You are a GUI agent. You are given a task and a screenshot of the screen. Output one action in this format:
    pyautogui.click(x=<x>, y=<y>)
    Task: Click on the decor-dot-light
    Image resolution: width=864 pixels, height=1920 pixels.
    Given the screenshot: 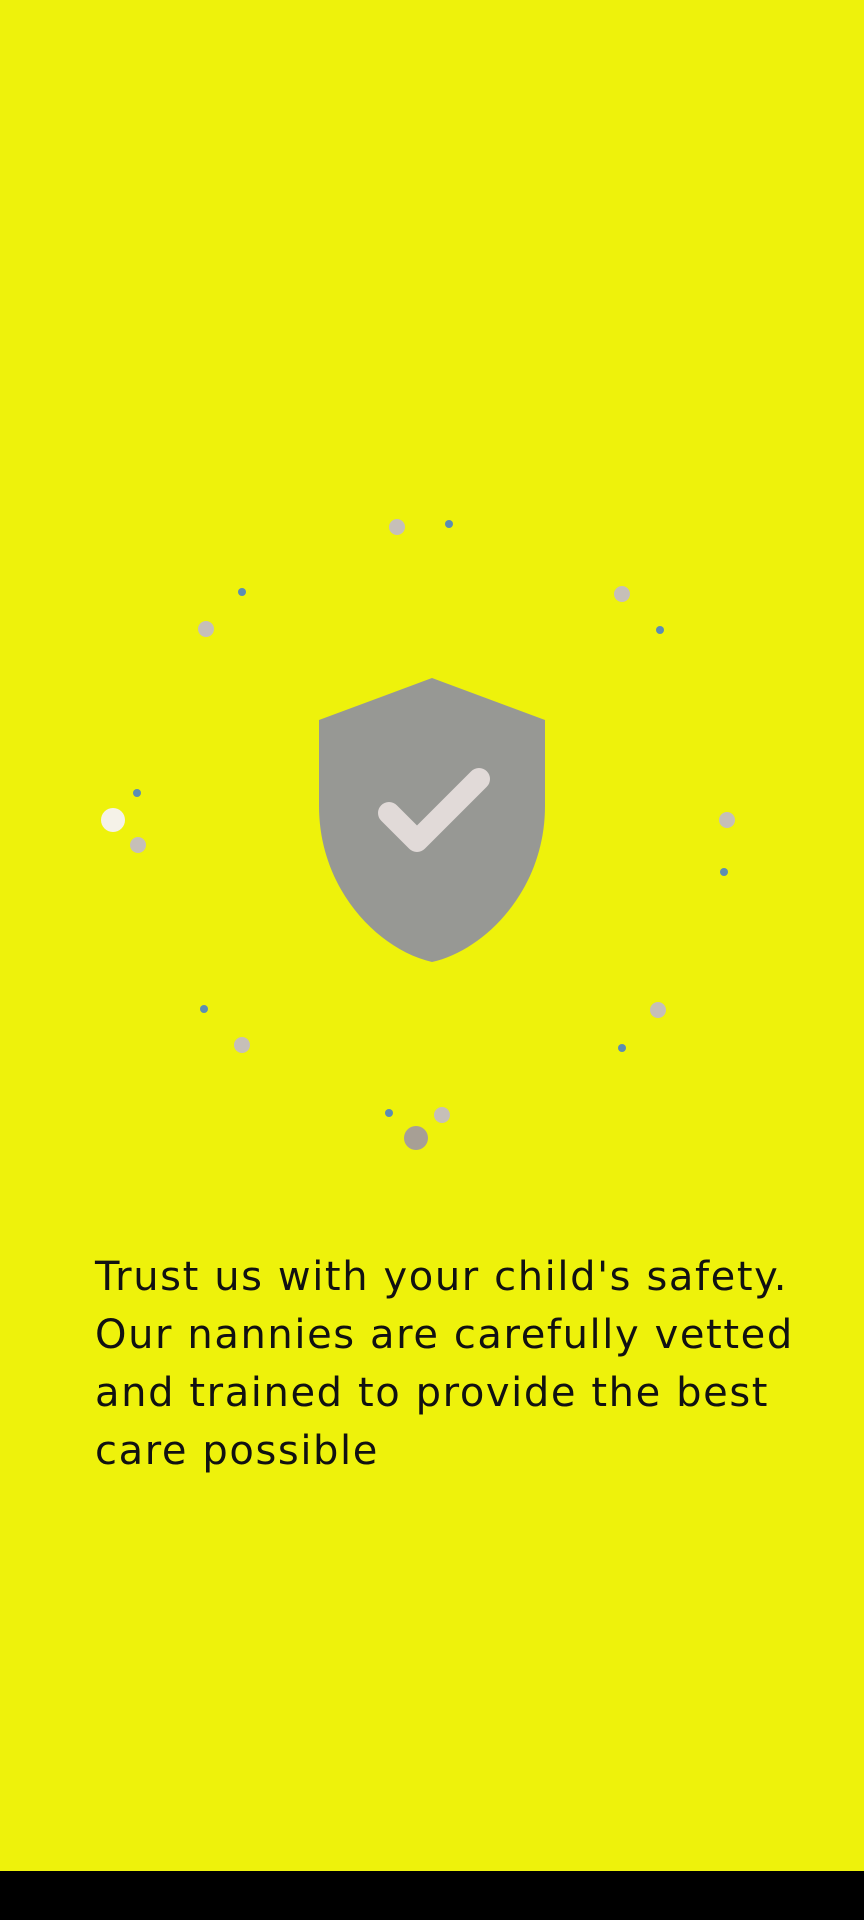 What is the action you would take?
    pyautogui.click(x=113, y=820)
    